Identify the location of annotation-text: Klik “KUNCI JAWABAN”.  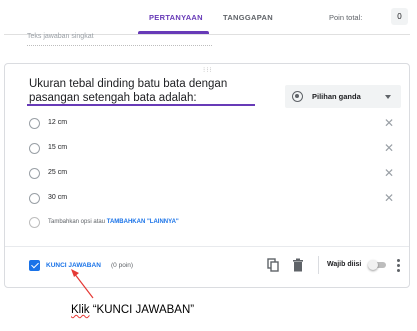
(132, 310).